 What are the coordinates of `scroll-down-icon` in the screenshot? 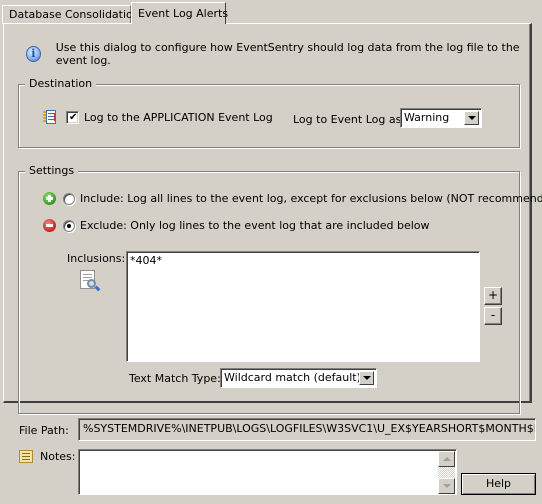 It's located at (446, 486).